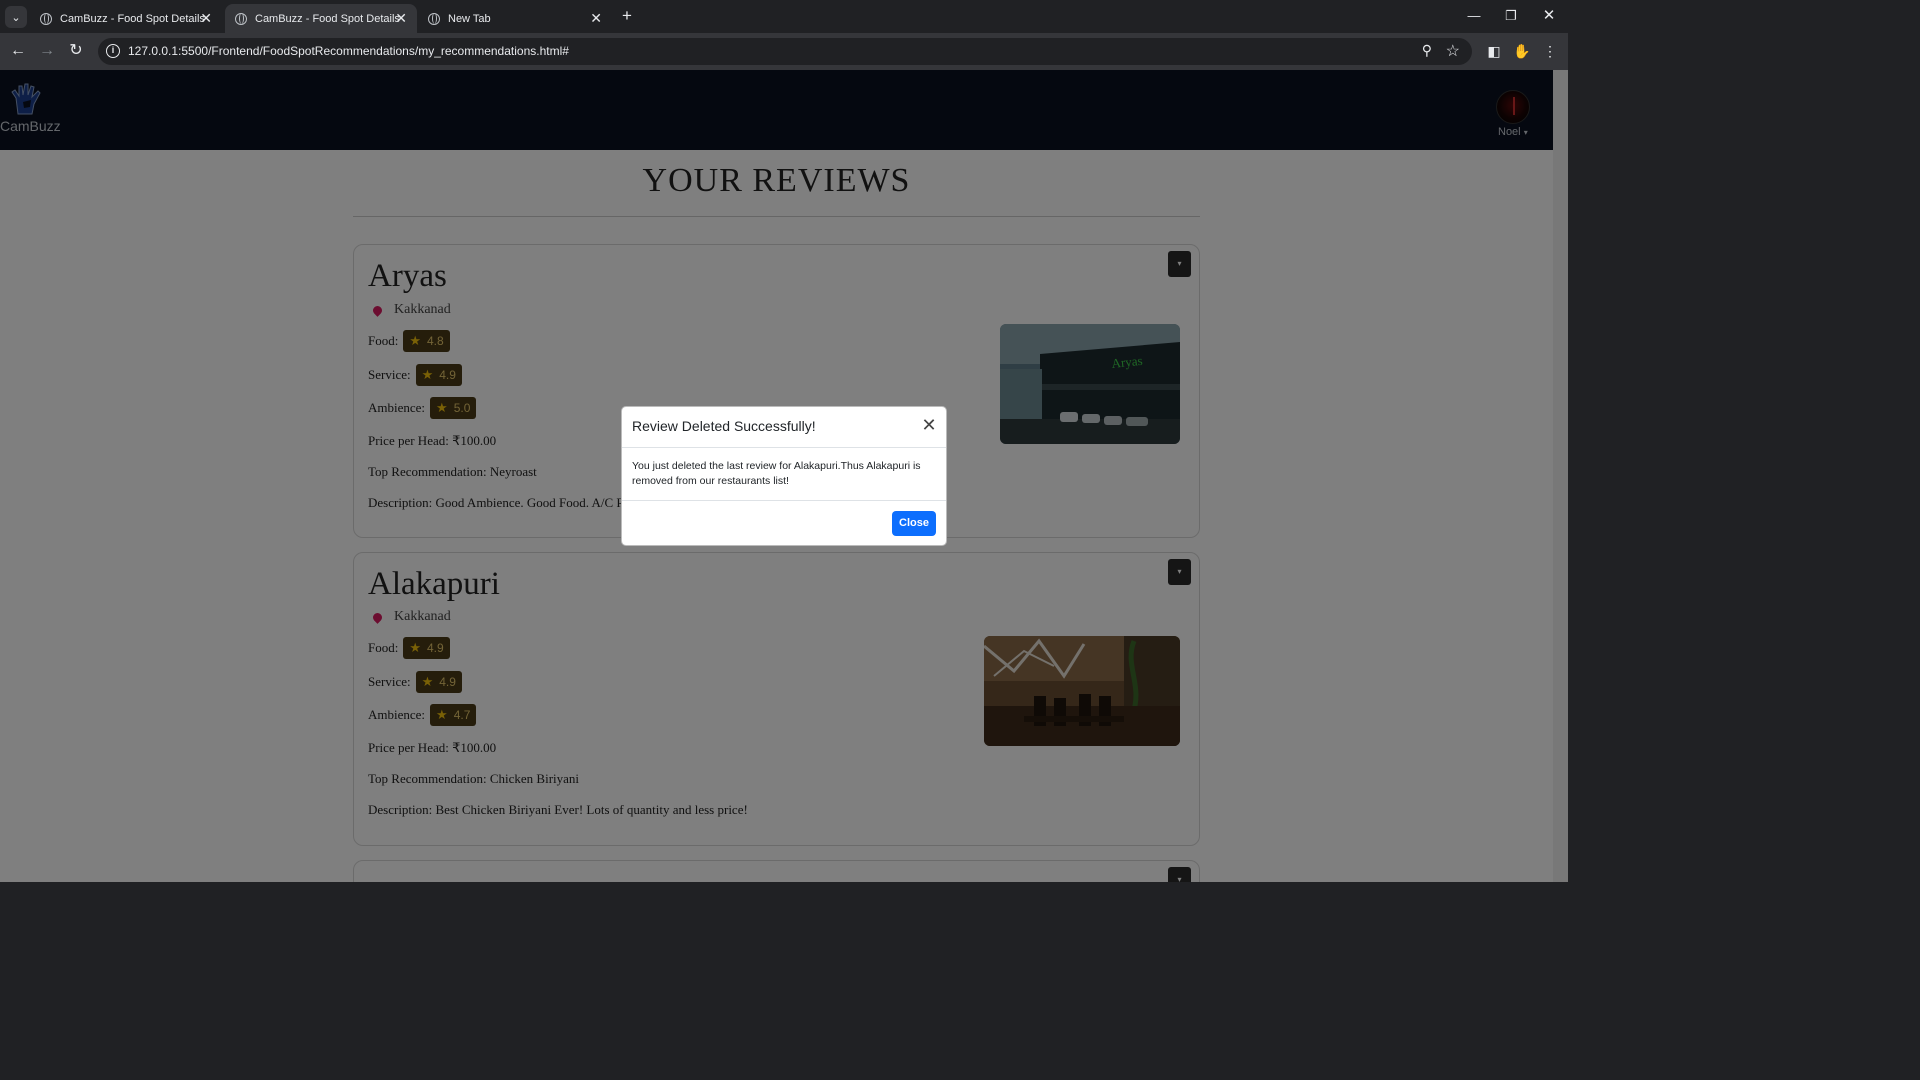 This screenshot has width=1920, height=1080. Describe the element at coordinates (1453, 51) in the screenshot. I see `bookmark-star-icon: ☆` at that location.